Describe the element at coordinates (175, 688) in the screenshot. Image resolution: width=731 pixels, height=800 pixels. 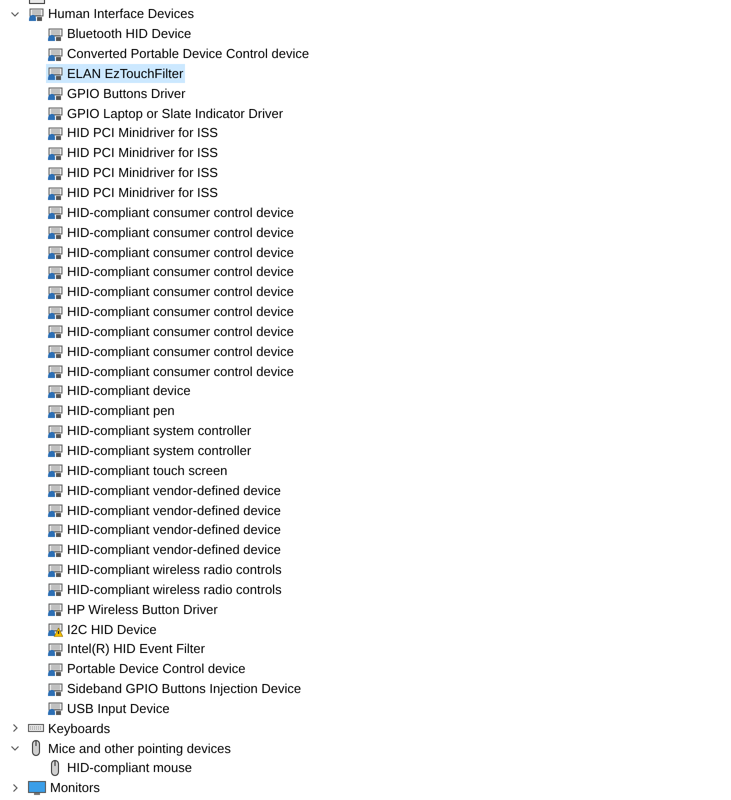
I see `device-item: Sideband GPIO Buttons Injection Device` at that location.